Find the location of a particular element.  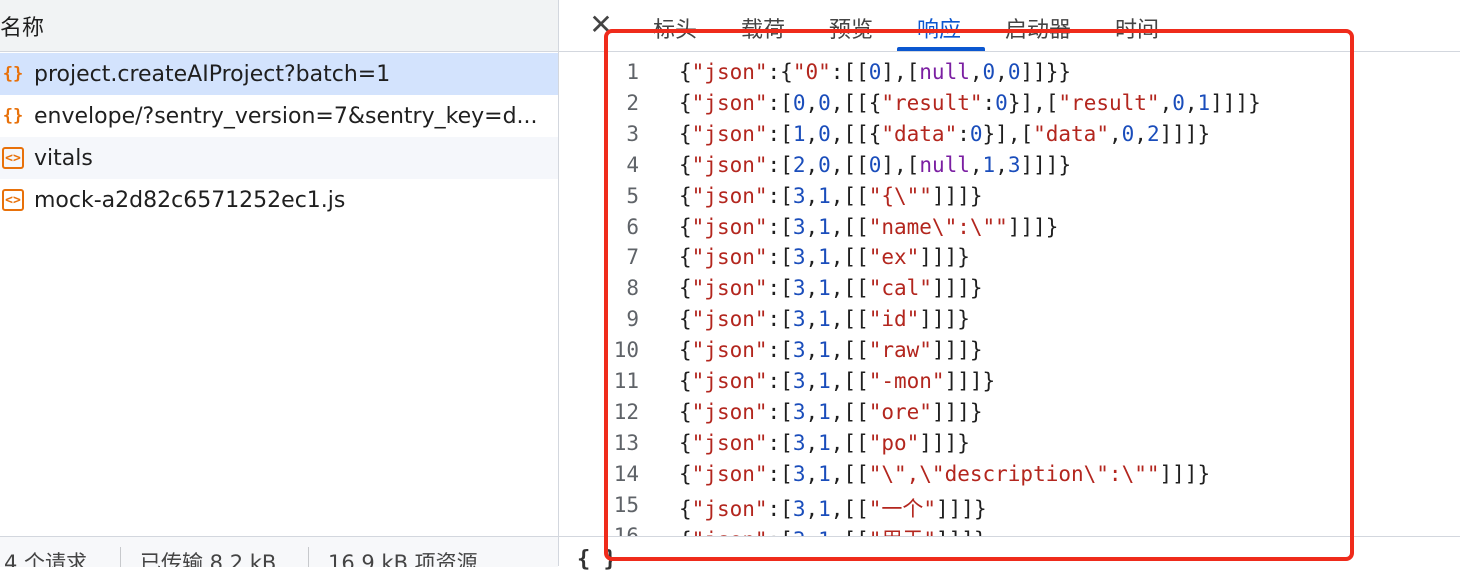

request-name: mock-a2d82c6571252ec1.js is located at coordinates (190, 200).